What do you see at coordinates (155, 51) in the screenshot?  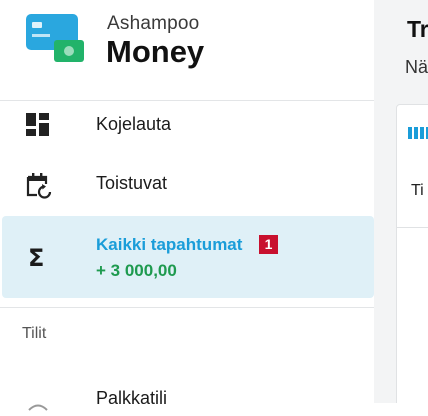 I see `brand-title: Money` at bounding box center [155, 51].